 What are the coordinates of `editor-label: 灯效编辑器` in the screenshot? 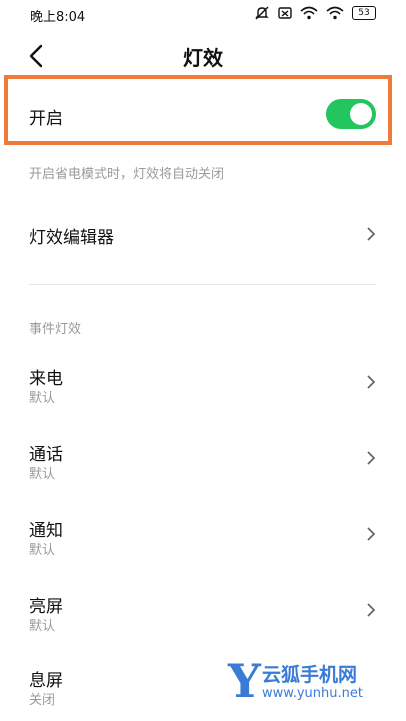 It's located at (71, 238).